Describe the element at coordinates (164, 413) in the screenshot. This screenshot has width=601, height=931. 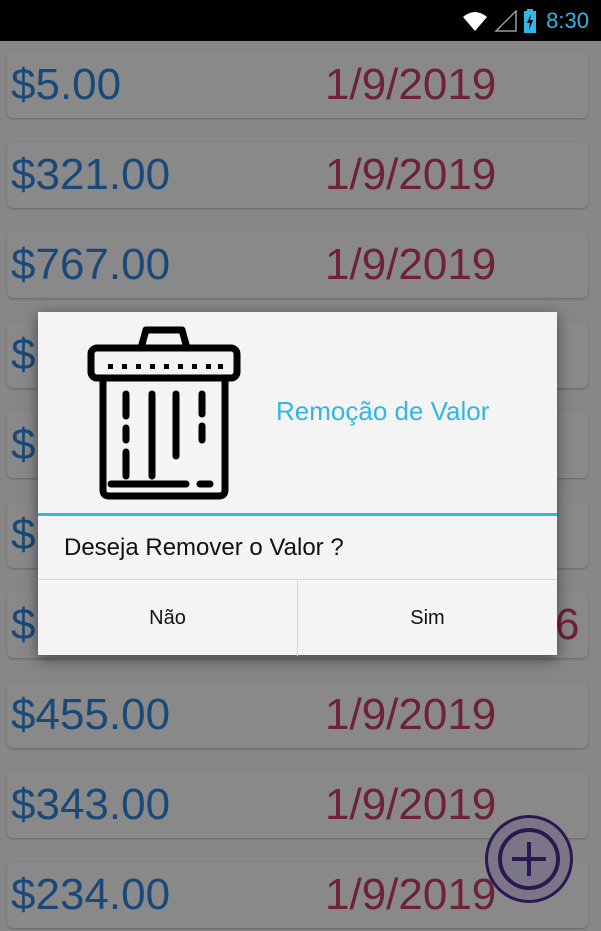
I see `trash-can-icon` at that location.